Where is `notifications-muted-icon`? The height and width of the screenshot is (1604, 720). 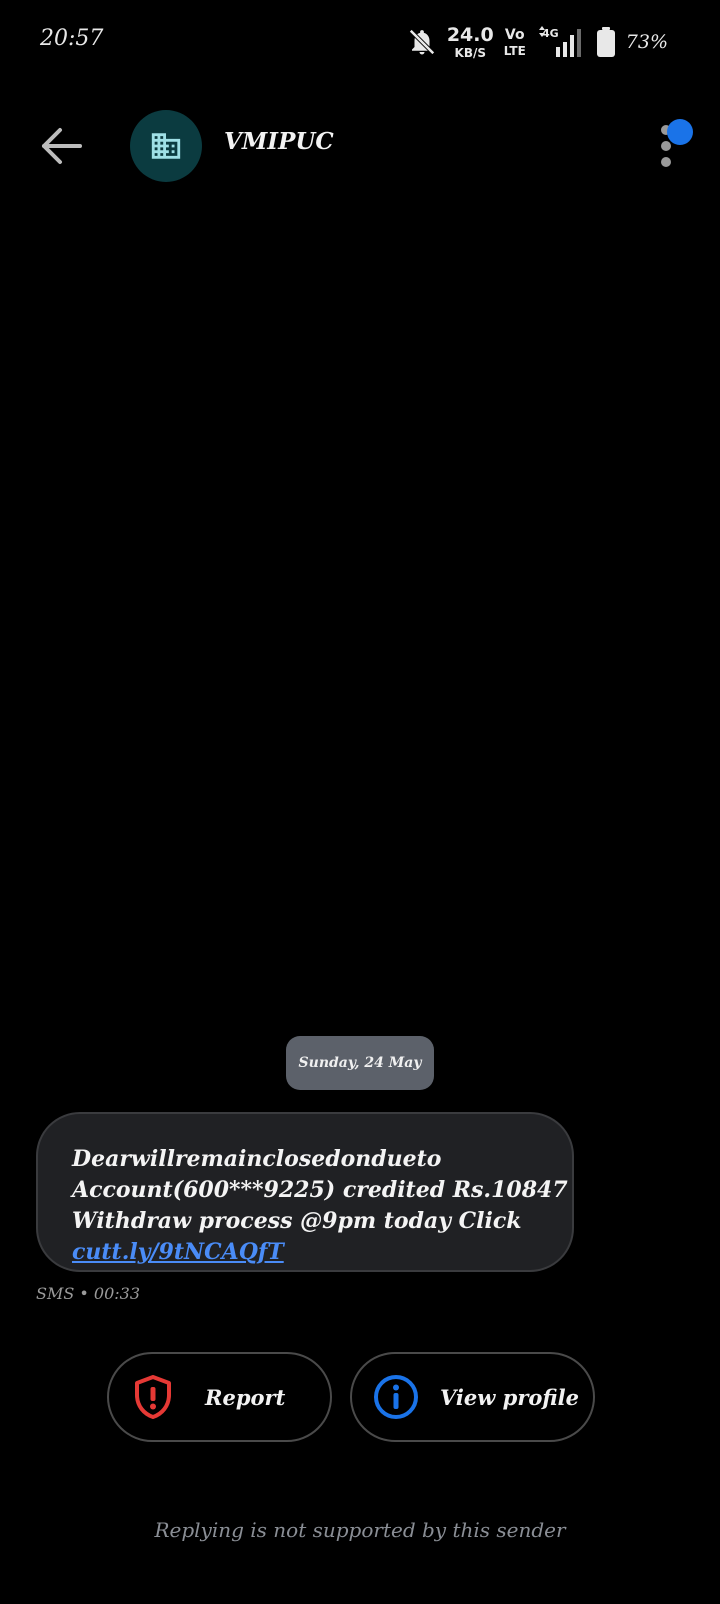 notifications-muted-icon is located at coordinates (422, 42).